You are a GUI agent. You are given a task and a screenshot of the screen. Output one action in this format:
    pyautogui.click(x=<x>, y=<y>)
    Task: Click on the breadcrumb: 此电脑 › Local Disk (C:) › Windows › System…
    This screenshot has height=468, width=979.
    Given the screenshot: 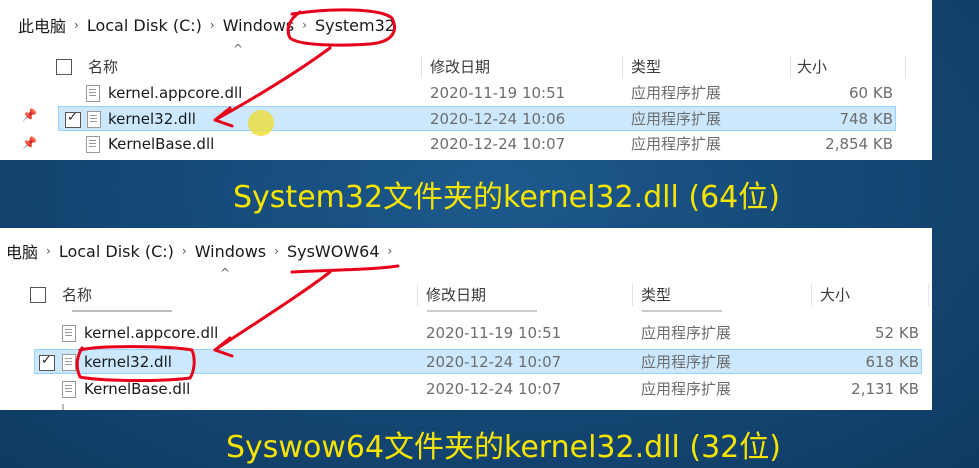 What is the action you would take?
    pyautogui.click(x=466, y=25)
    